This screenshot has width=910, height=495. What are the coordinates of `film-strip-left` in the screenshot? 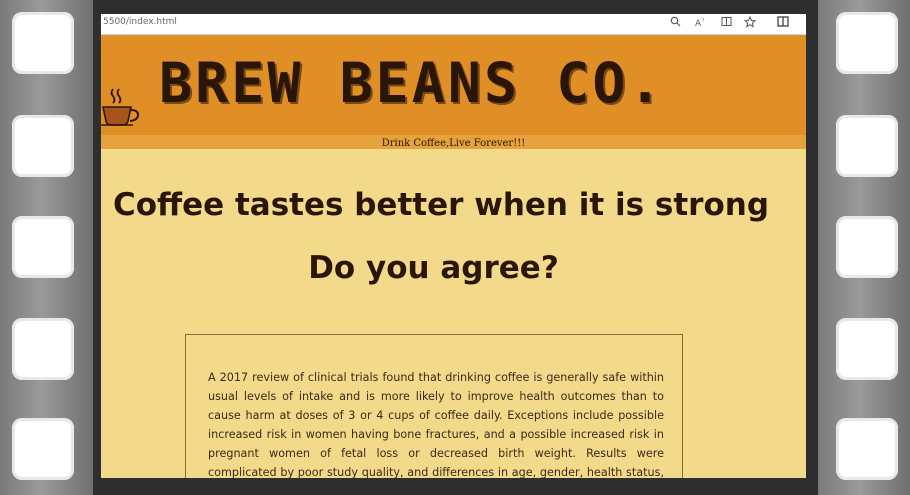 It's located at (46, 247).